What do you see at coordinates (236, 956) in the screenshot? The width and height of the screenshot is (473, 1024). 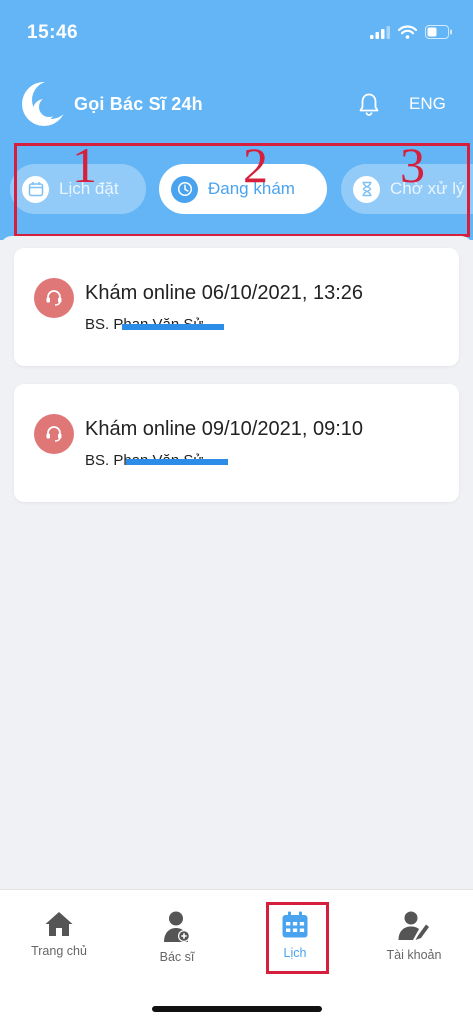 I see `bottom-navigation: Trang chủ Bác sĩ Lịch Tài khoản` at bounding box center [236, 956].